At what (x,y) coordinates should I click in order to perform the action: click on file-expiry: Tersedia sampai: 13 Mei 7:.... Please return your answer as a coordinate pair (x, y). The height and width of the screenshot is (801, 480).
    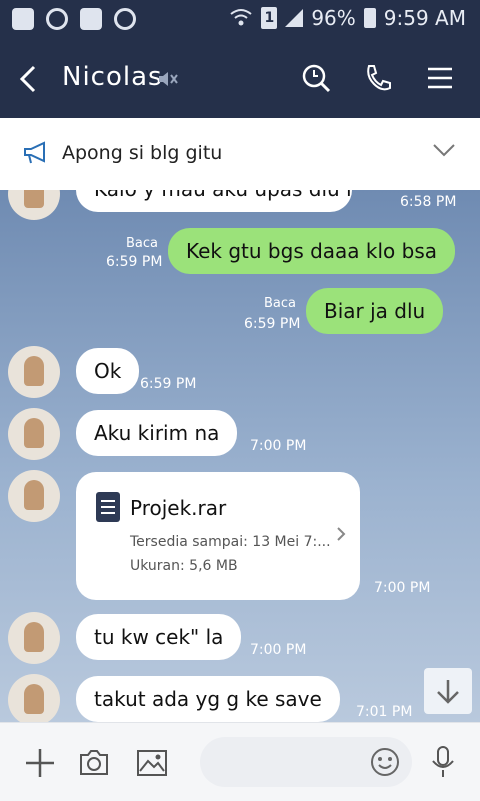
    Looking at the image, I should click on (230, 542).